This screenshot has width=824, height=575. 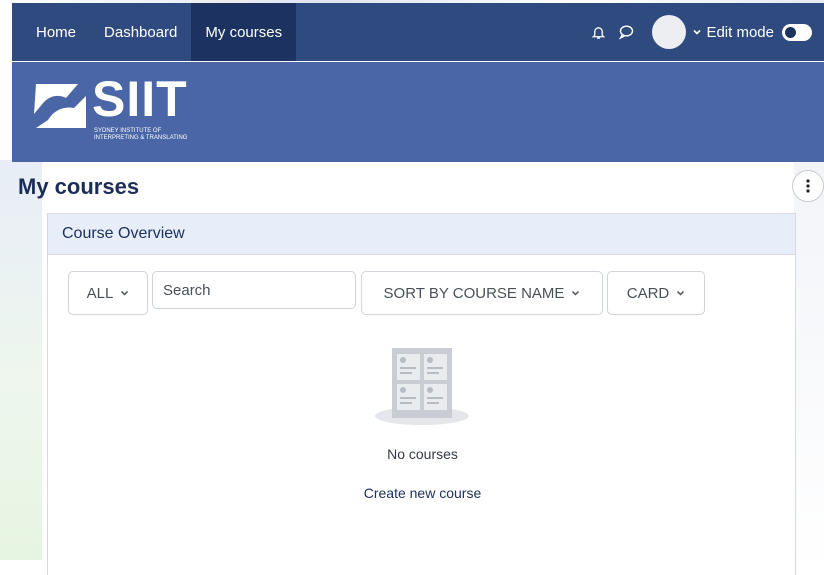 I want to click on course-controls: ALL SORT BY COURSE NAME CARD, so click(x=388, y=293).